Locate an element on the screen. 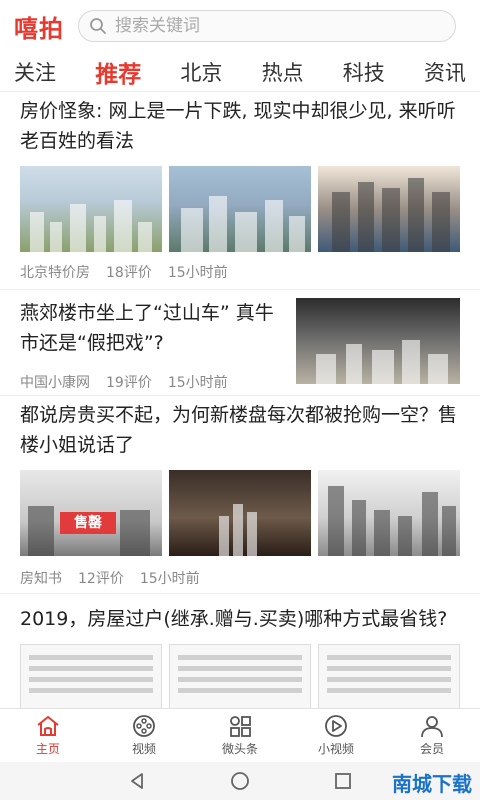 Image resolution: width=480 pixels, height=800 pixels. article-title: 2019，房屋过户(继承.赠与.买卖)哪种方式最省钱? is located at coordinates (240, 619).